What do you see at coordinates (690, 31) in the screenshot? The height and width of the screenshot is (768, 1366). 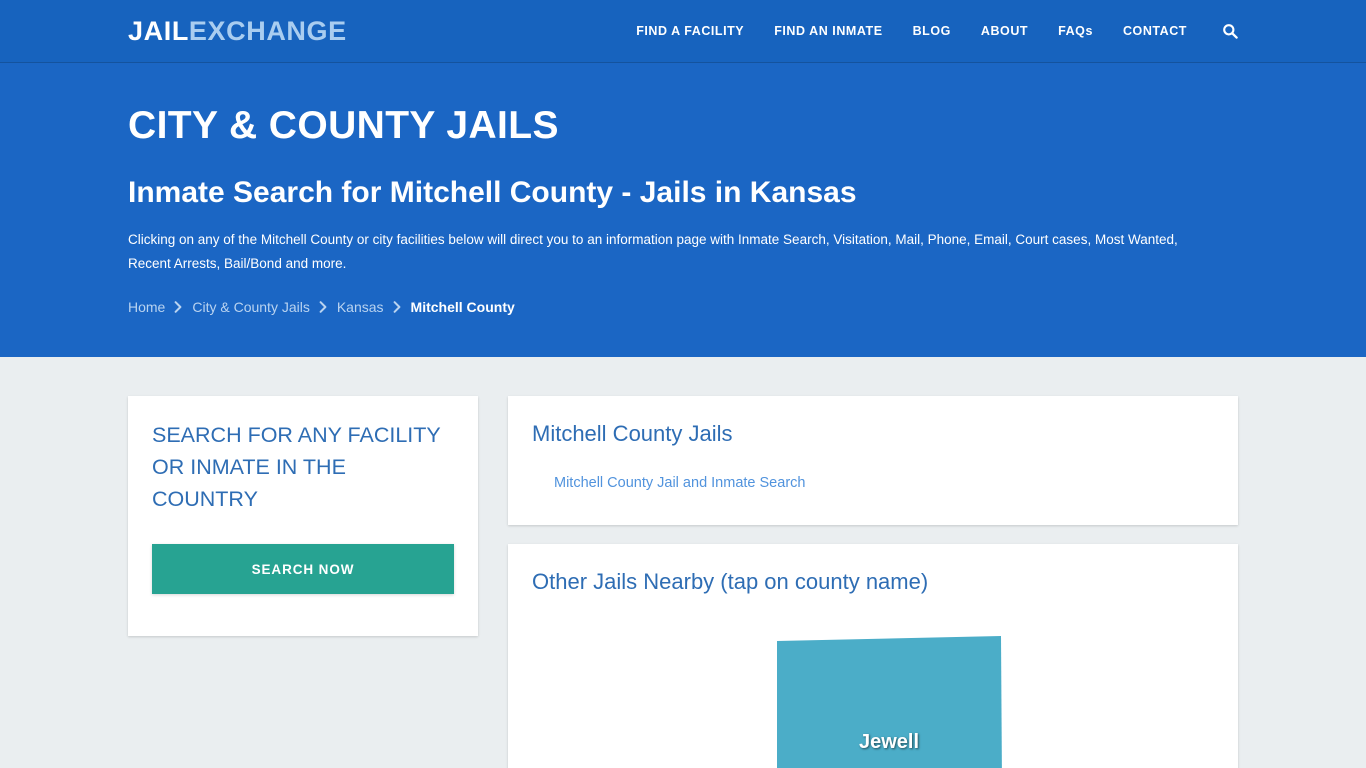 I see `nav-find-a-facility: FIND A FACILITY` at bounding box center [690, 31].